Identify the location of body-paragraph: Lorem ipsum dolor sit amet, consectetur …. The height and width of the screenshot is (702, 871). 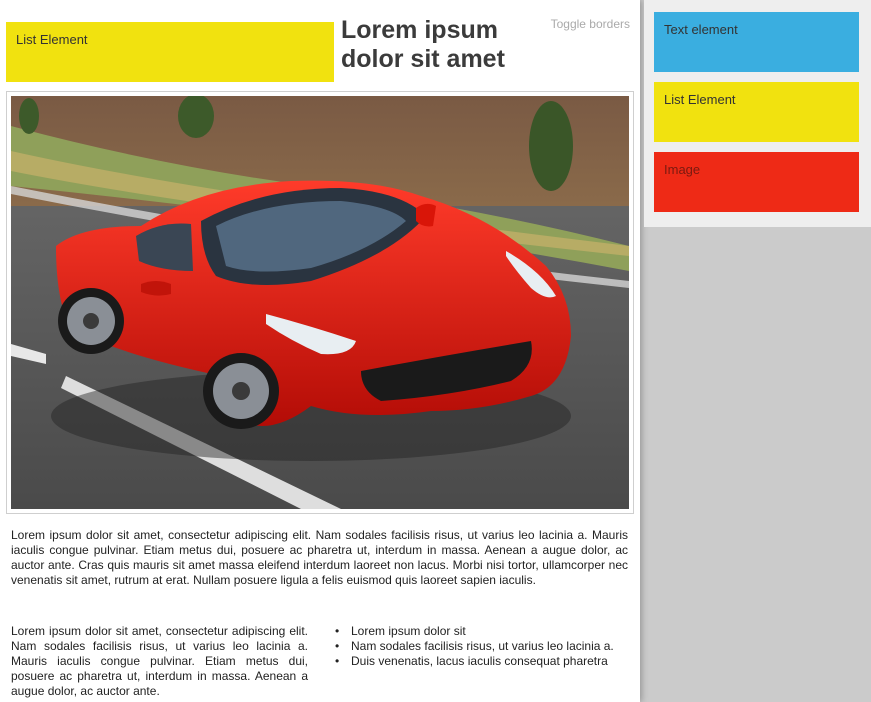
(319, 557).